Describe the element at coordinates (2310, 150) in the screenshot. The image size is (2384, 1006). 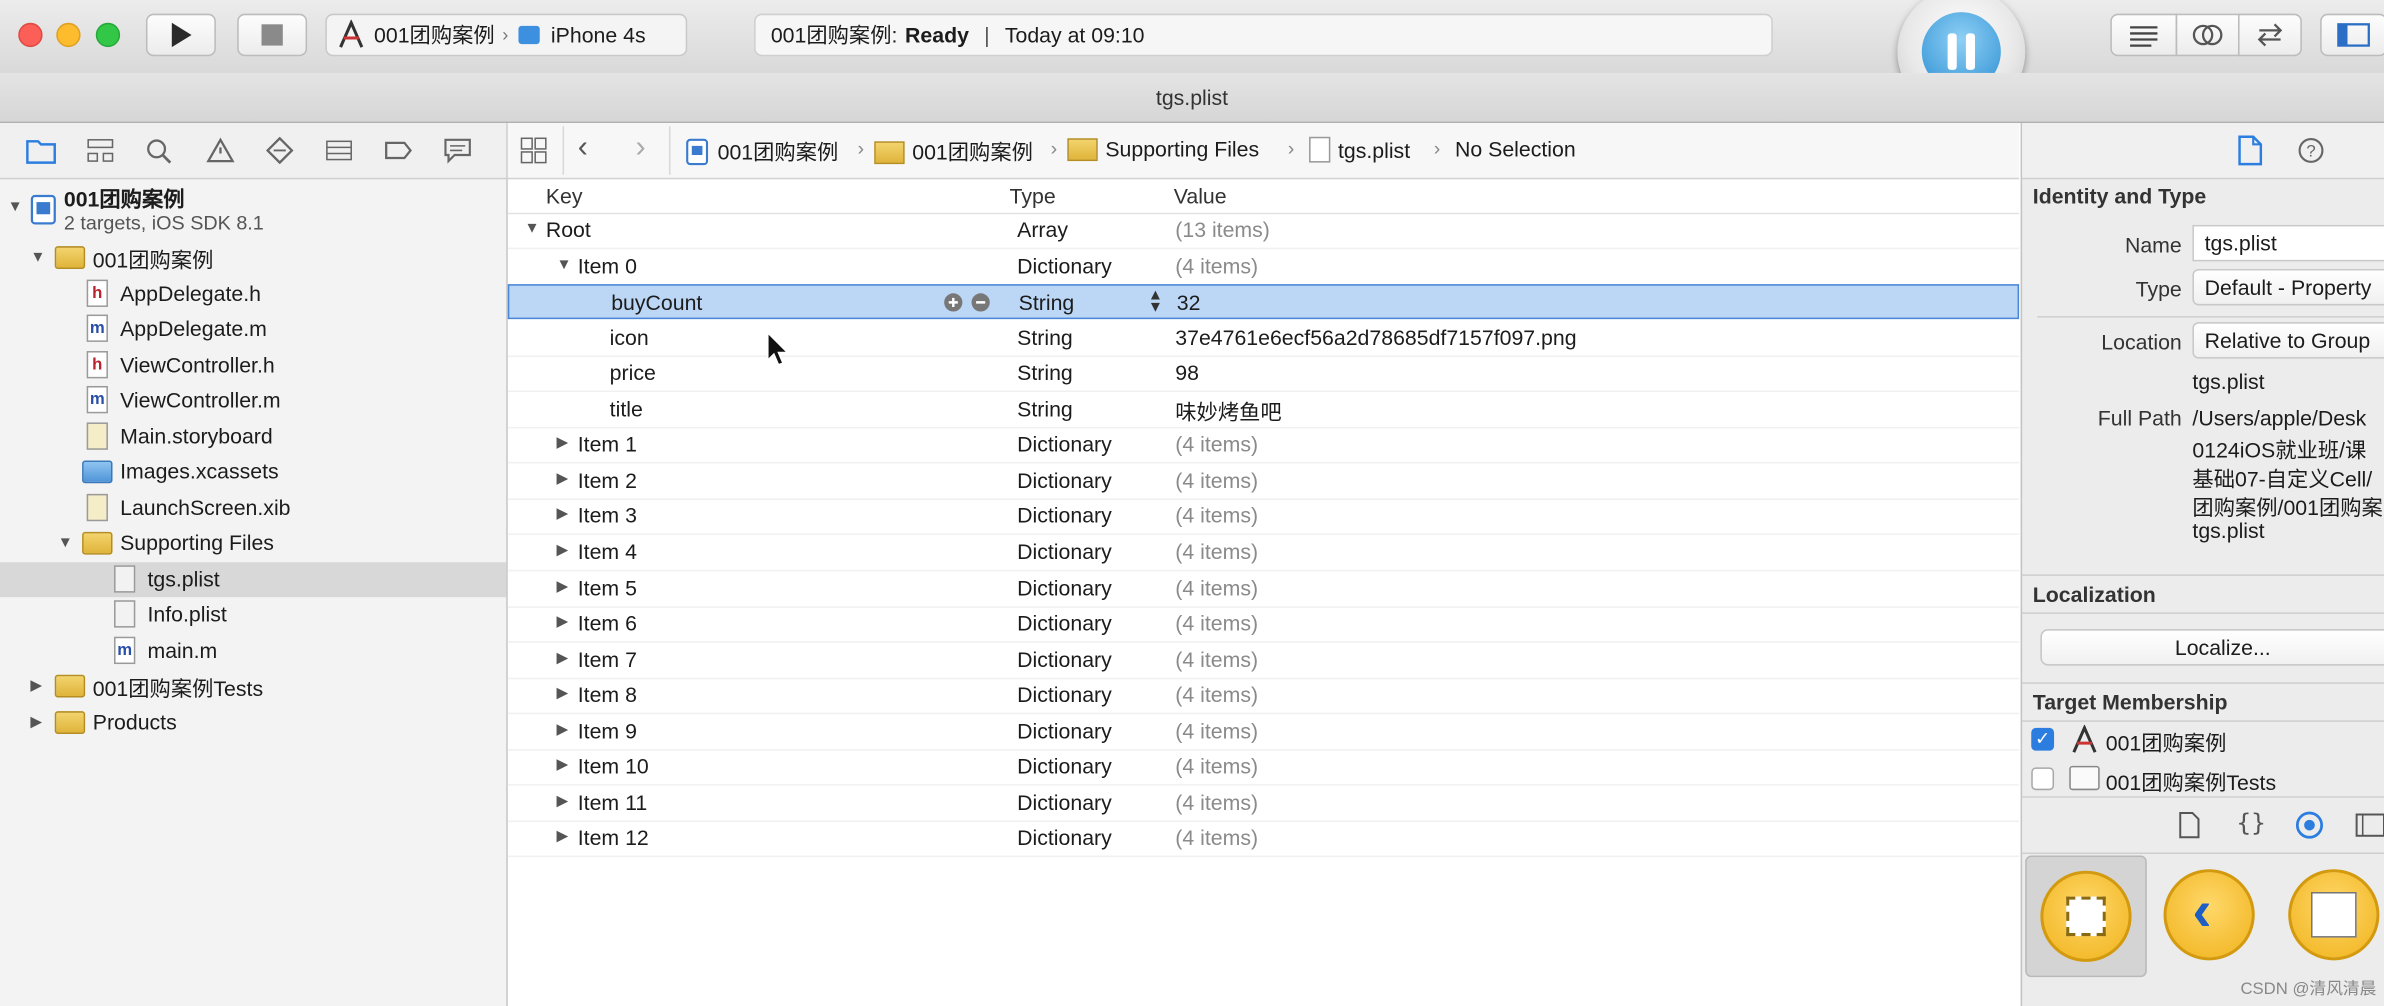
I see `help-icon: ?` at that location.